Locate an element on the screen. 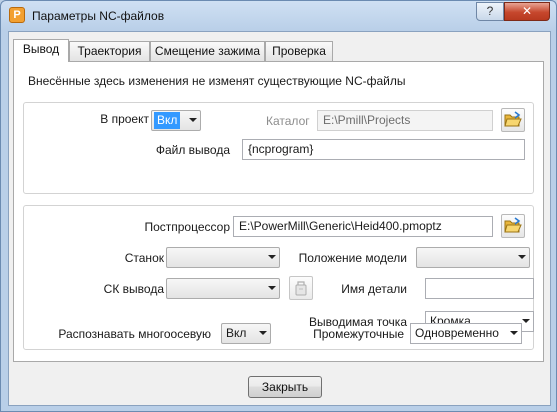 This screenshot has width=557, height=412. output-file-field: {ncprogram} is located at coordinates (383, 149).